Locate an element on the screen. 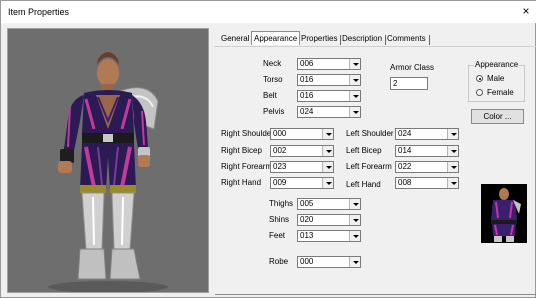 Image resolution: width=536 pixels, height=298 pixels. left-shoulder-select: 024 is located at coordinates (427, 134).